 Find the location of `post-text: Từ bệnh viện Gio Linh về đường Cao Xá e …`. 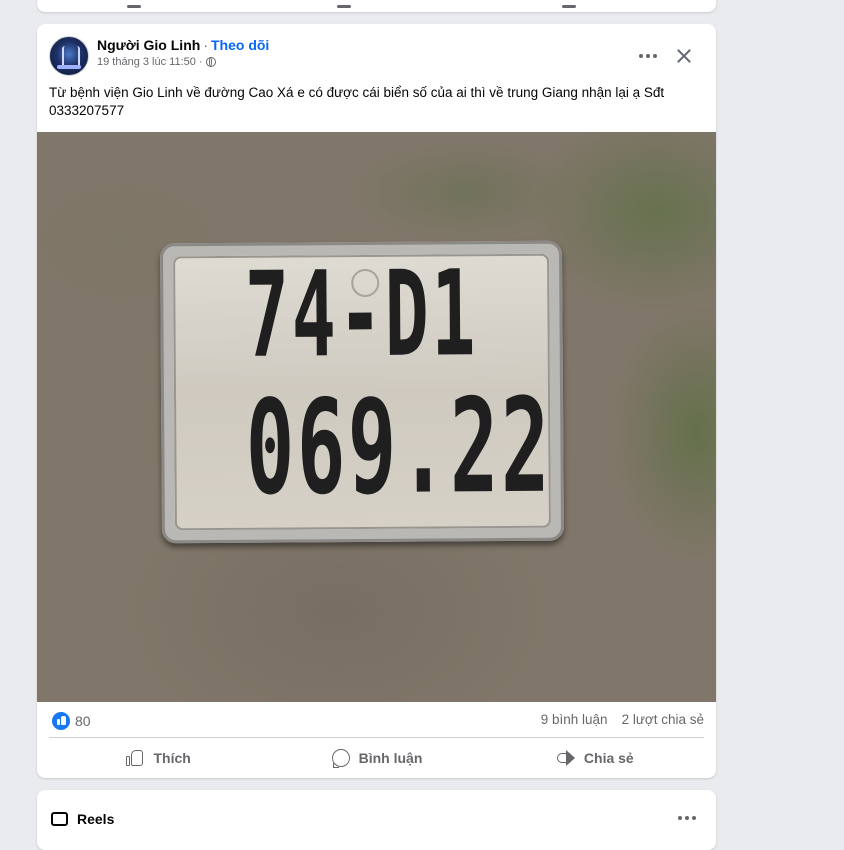

post-text: Từ bệnh viện Gio Linh về đường Cao Xá e … is located at coordinates (357, 101).